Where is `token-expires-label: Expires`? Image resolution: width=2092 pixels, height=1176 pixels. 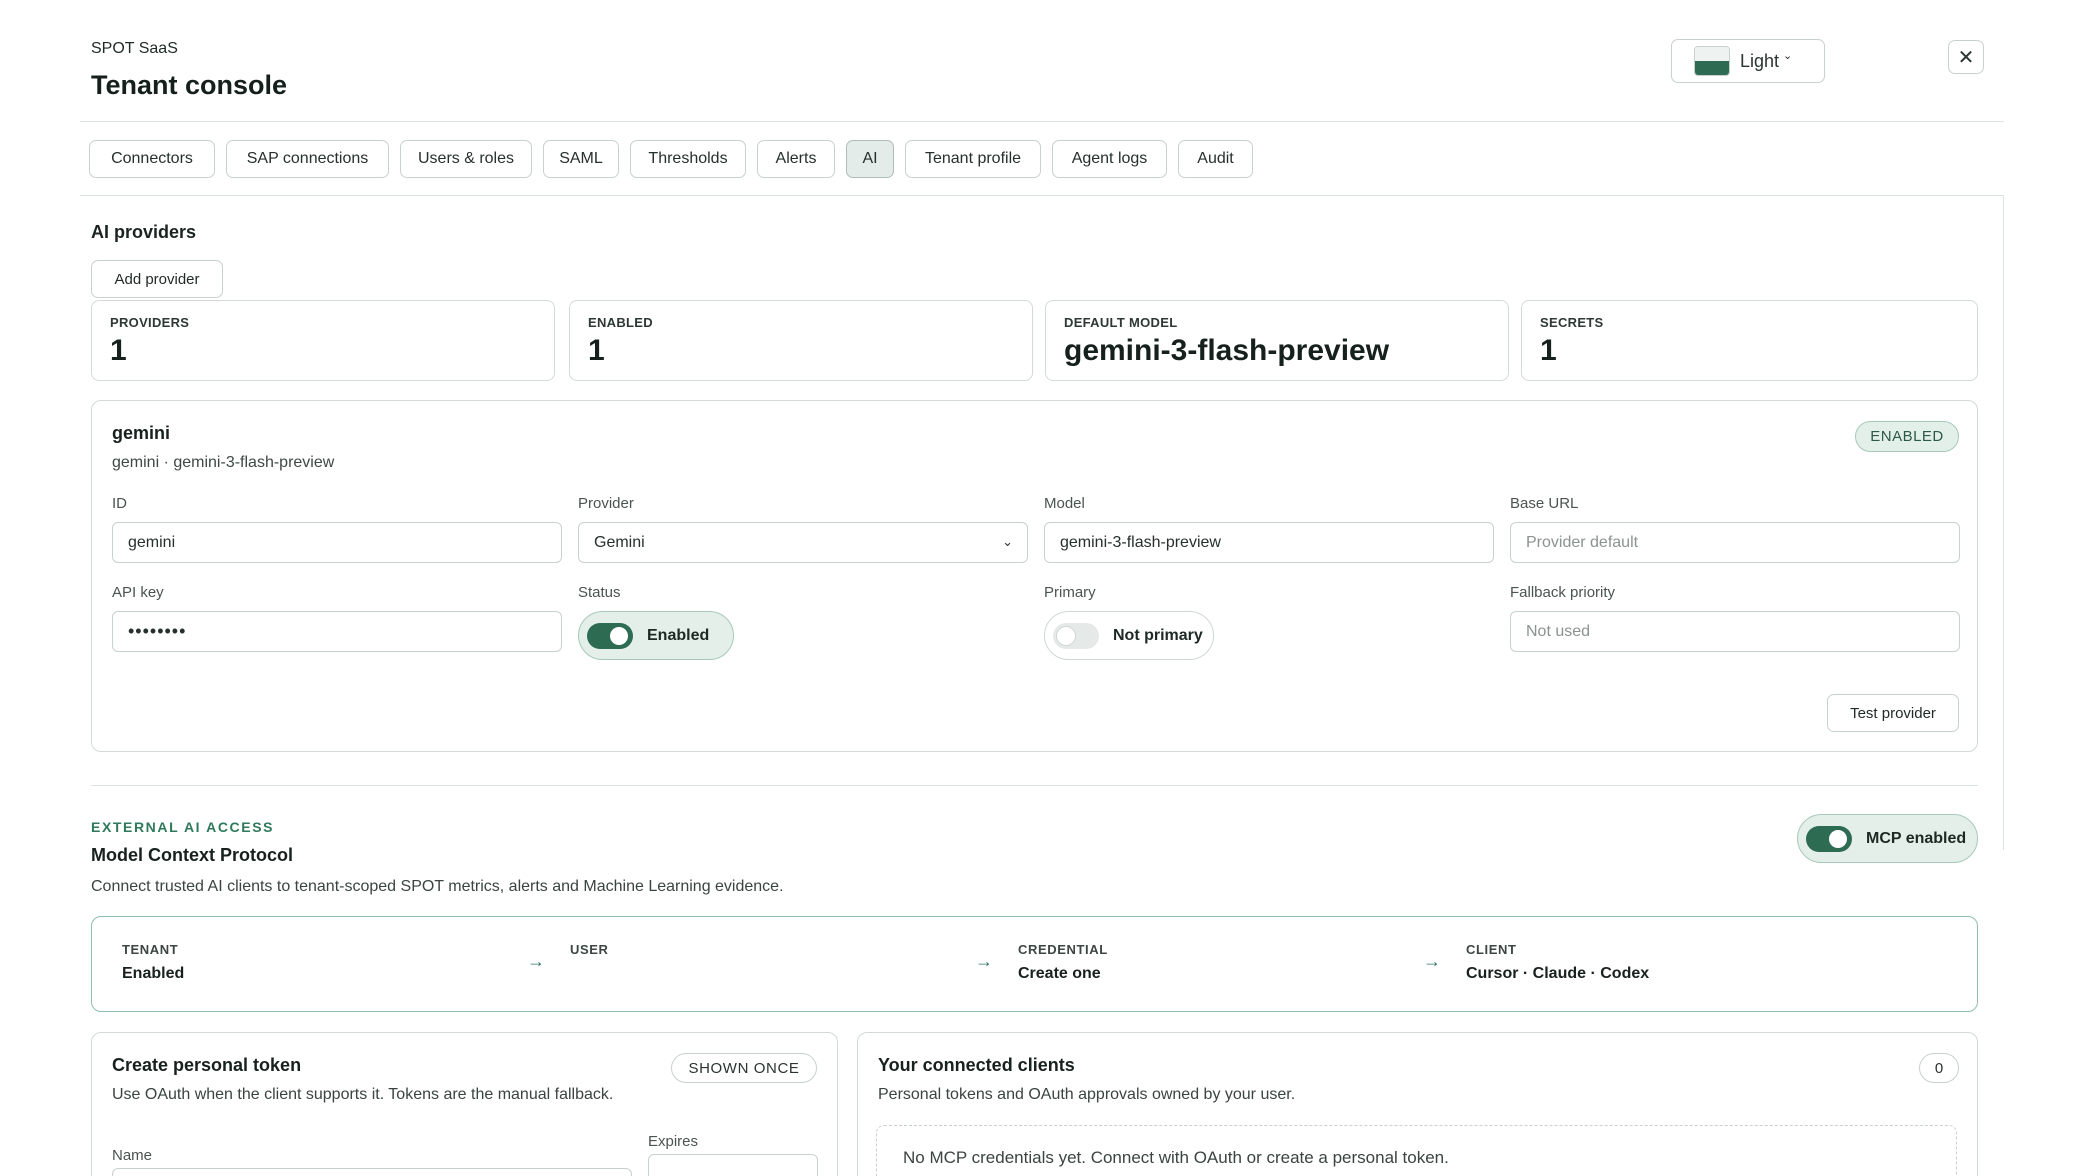
token-expires-label: Expires is located at coordinates (673, 1141).